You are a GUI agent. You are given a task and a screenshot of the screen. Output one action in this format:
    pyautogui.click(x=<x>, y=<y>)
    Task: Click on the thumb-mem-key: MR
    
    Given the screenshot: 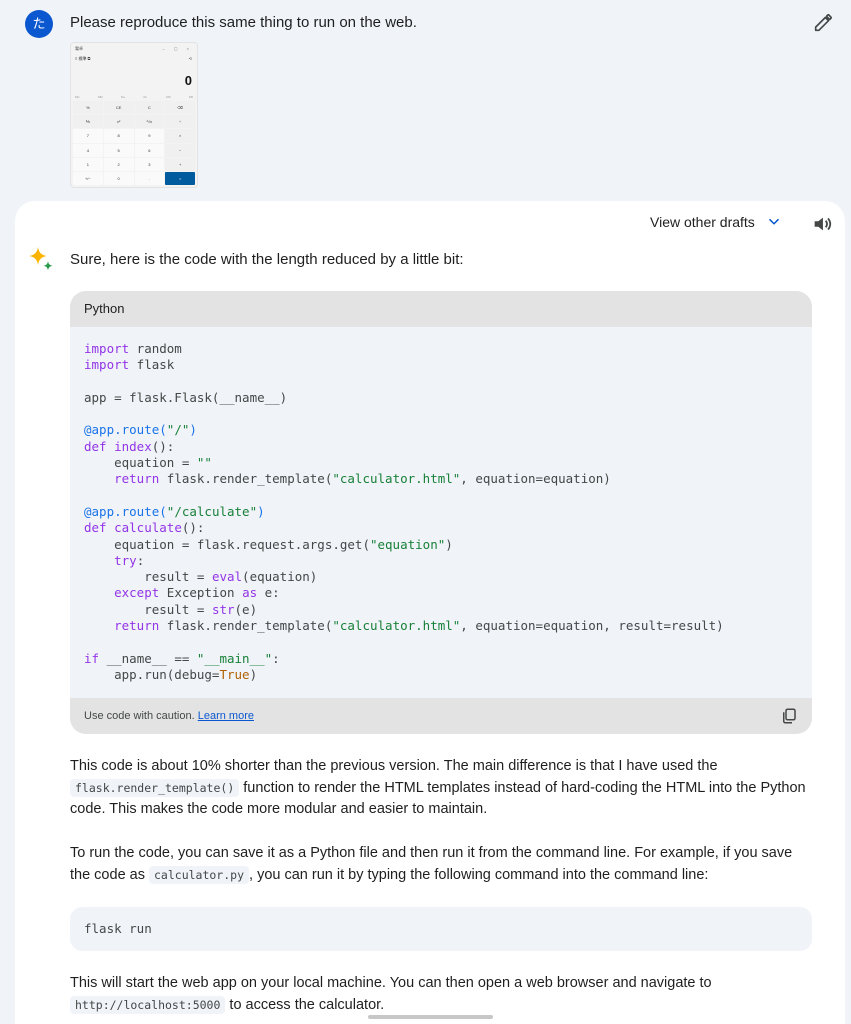 What is the action you would take?
    pyautogui.click(x=100, y=97)
    